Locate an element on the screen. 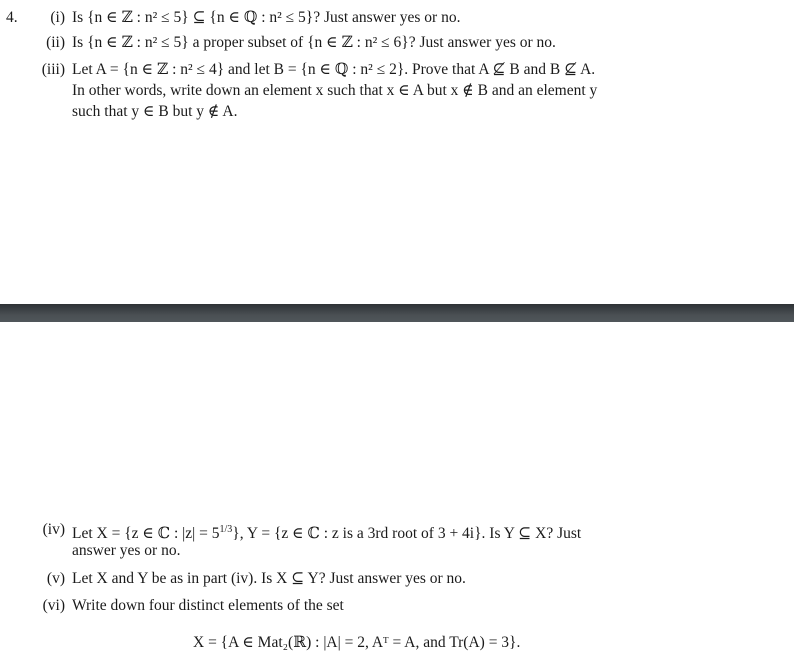 The width and height of the screenshot is (794, 656). part-label-iv: (iv) is located at coordinates (53, 529).